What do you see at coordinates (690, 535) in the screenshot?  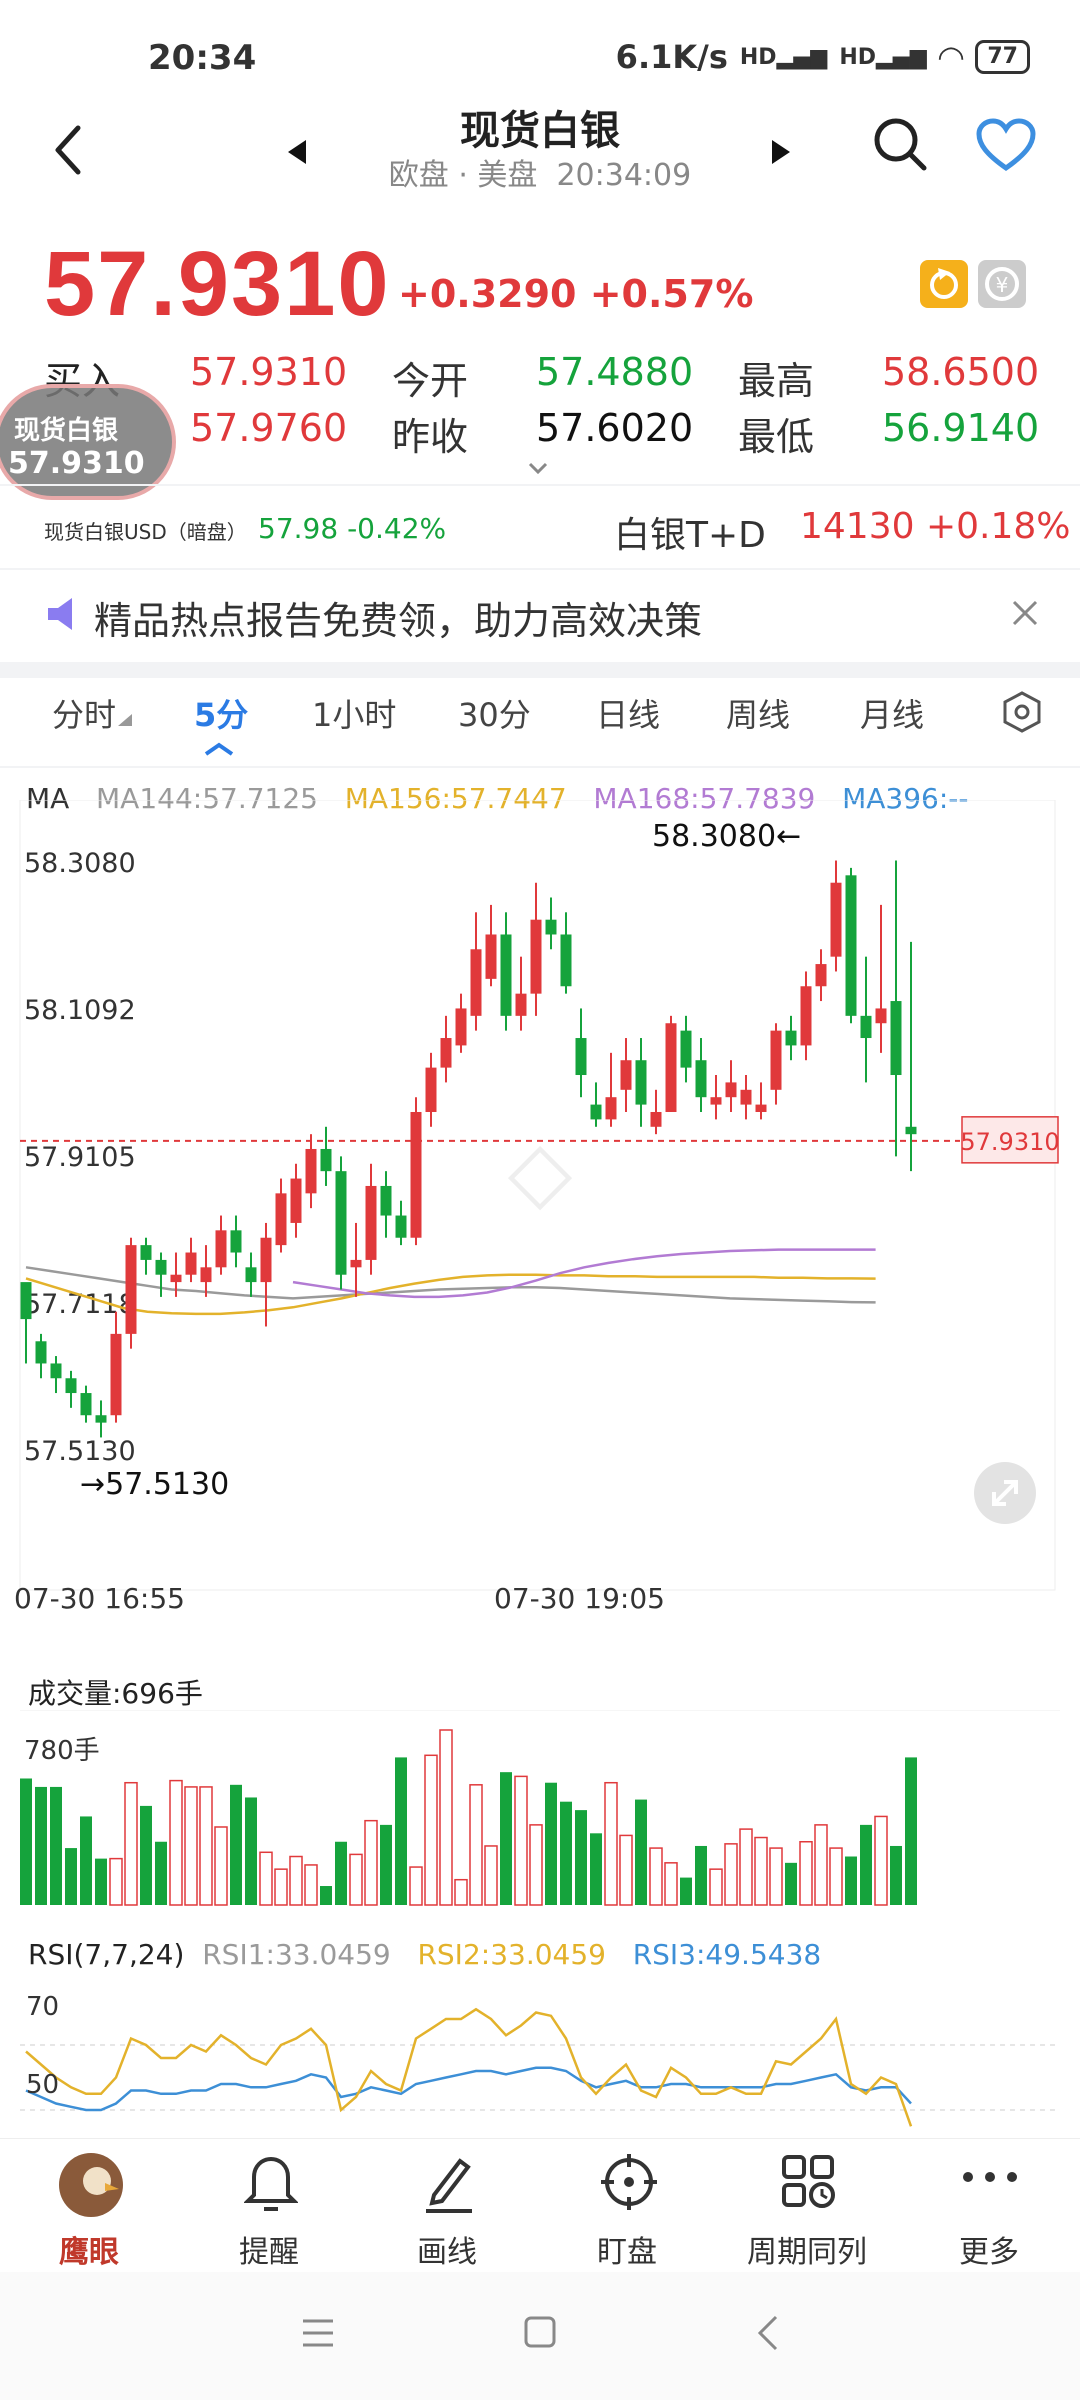 I see `td-label: 白银T+D` at bounding box center [690, 535].